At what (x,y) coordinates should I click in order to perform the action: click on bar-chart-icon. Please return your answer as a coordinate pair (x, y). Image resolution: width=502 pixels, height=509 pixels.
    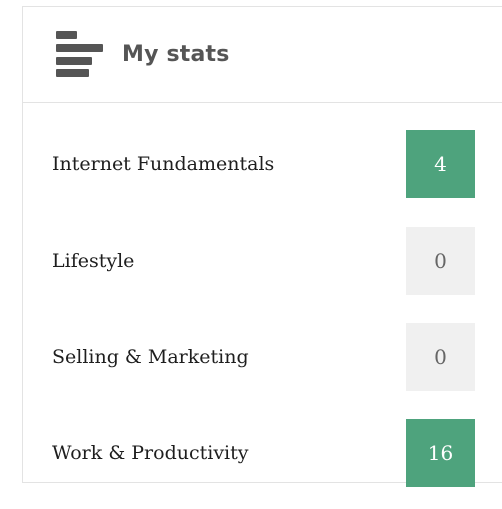
    Looking at the image, I should click on (80, 54).